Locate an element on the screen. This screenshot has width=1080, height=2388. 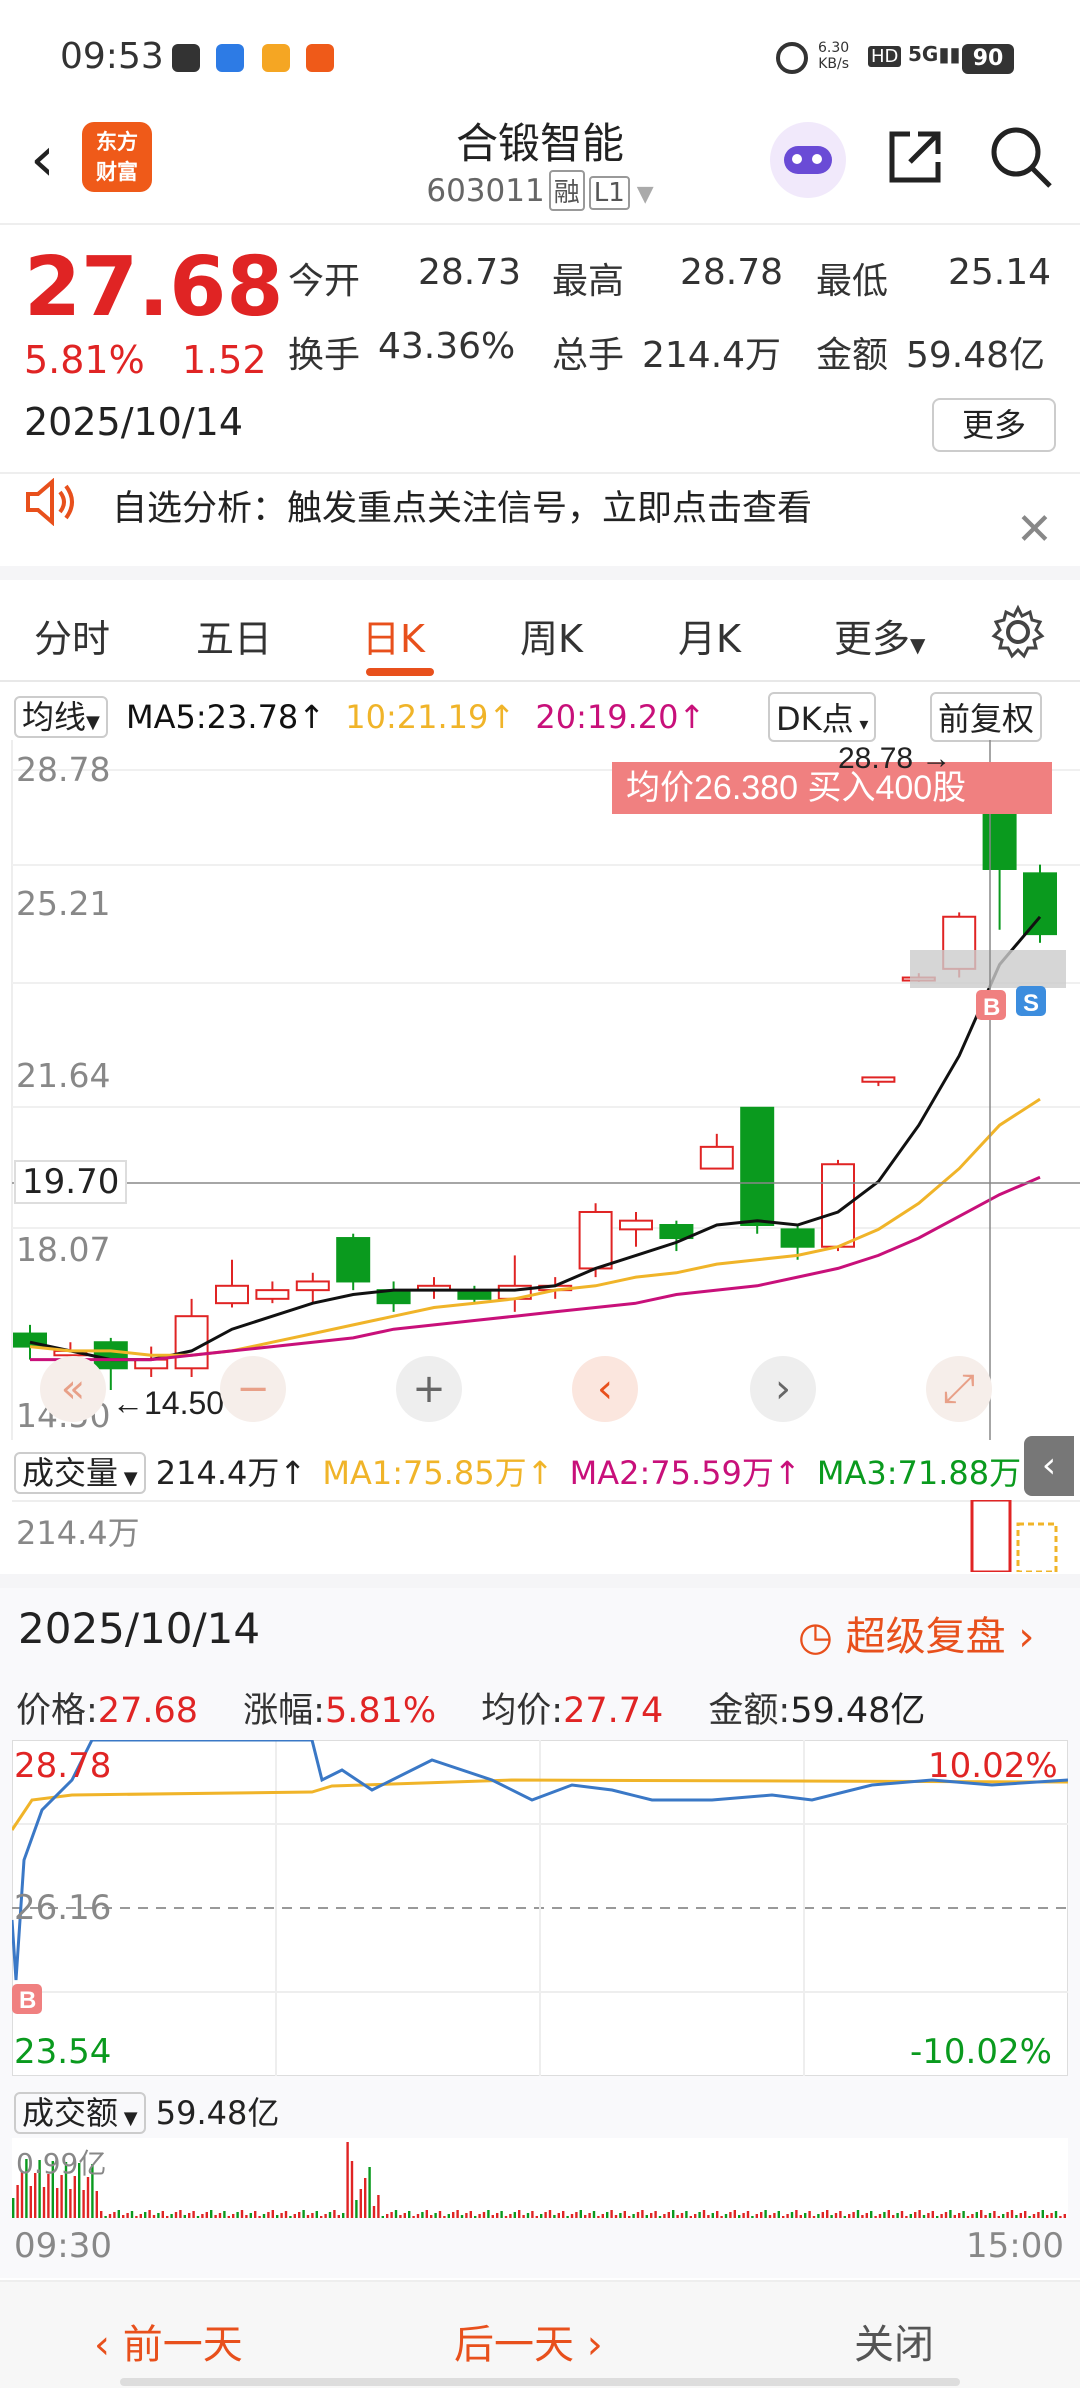
high-value: 28.78 is located at coordinates (732, 272).